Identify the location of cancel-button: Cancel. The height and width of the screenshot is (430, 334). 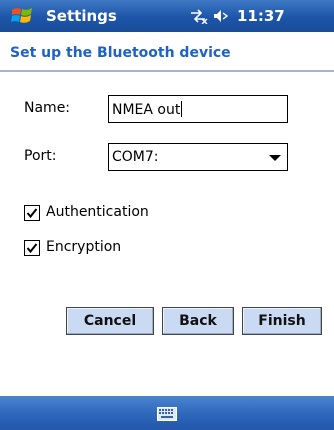
(110, 321).